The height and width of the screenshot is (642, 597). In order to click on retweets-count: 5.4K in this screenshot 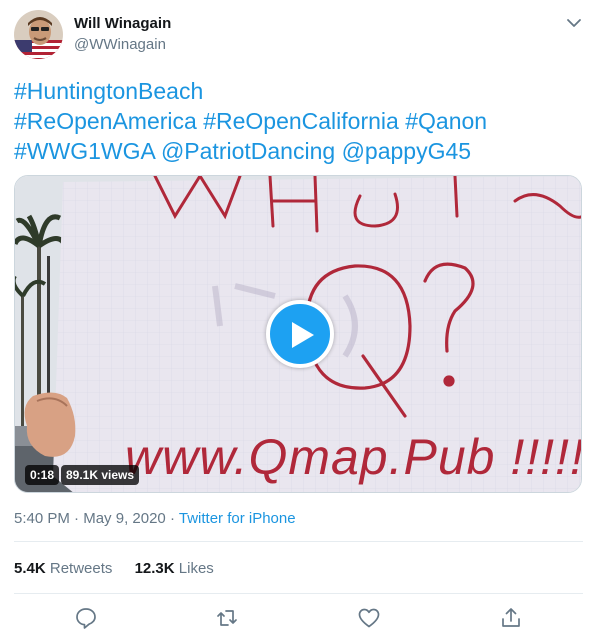, I will do `click(30, 568)`.